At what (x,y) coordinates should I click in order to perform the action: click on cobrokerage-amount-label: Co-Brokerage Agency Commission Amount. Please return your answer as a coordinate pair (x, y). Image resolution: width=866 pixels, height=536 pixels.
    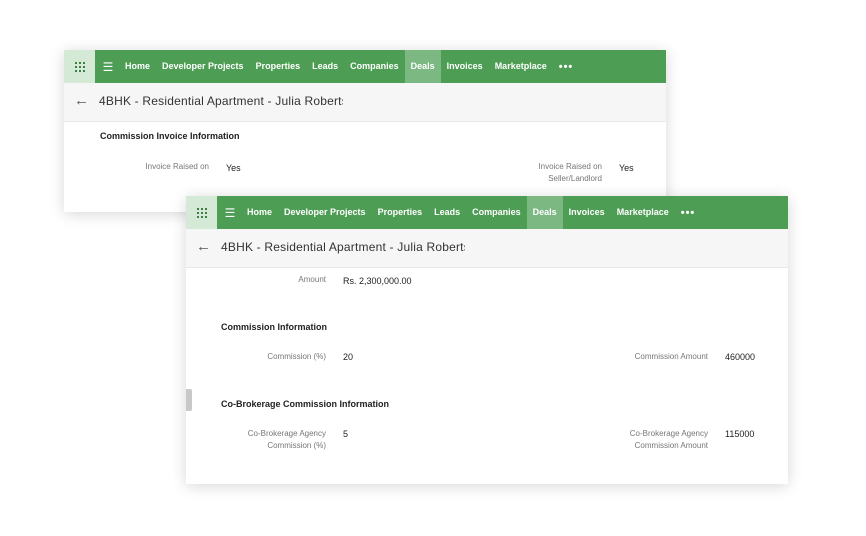
    Looking at the image, I should click on (668, 439).